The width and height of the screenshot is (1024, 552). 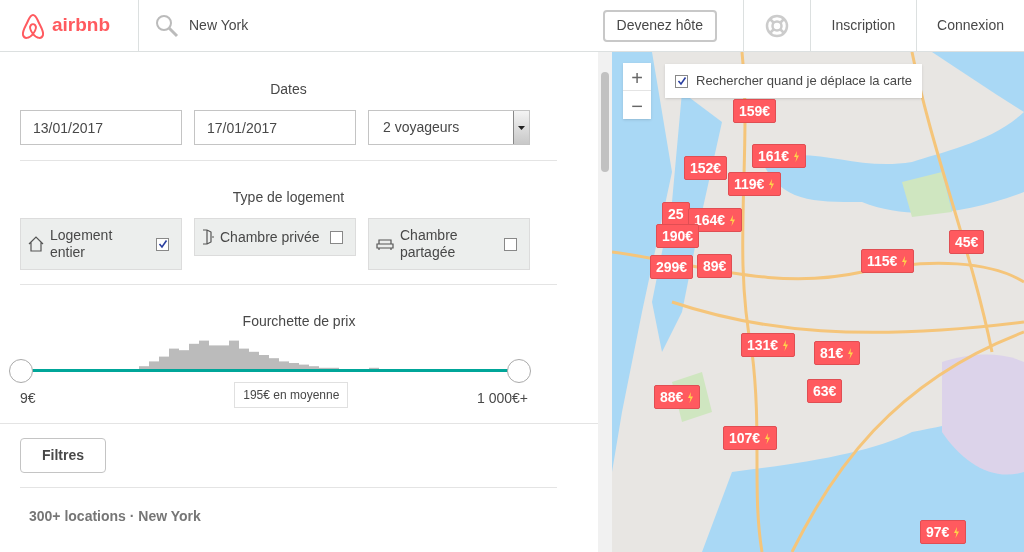 I want to click on nav-link: Connexion, so click(x=970, y=25).